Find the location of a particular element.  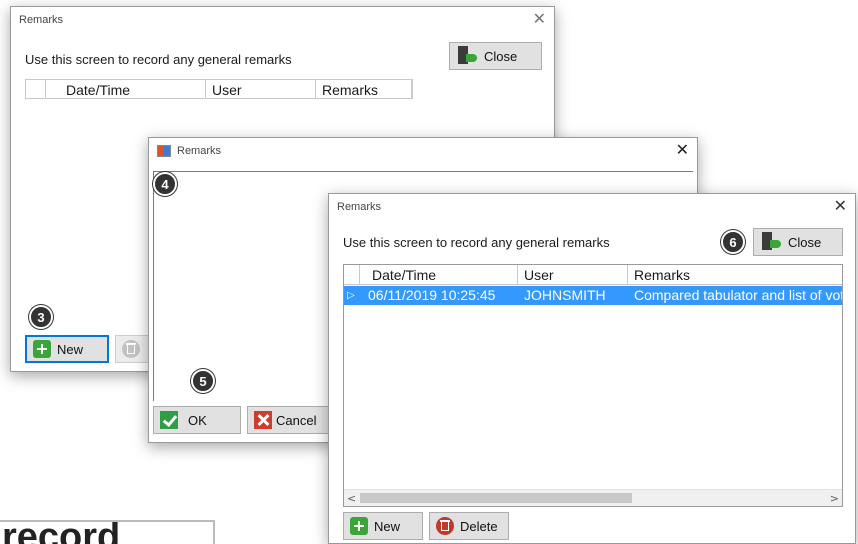

delete-button: Delete is located at coordinates (469, 526).